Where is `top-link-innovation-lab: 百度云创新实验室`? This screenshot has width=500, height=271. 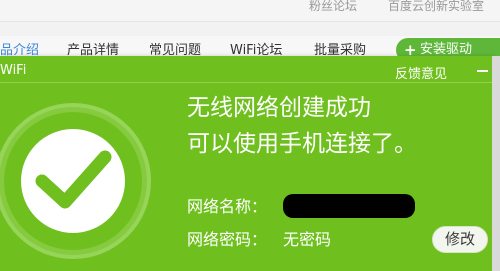 top-link-innovation-lab: 百度云创新实验室 is located at coordinates (436, 6).